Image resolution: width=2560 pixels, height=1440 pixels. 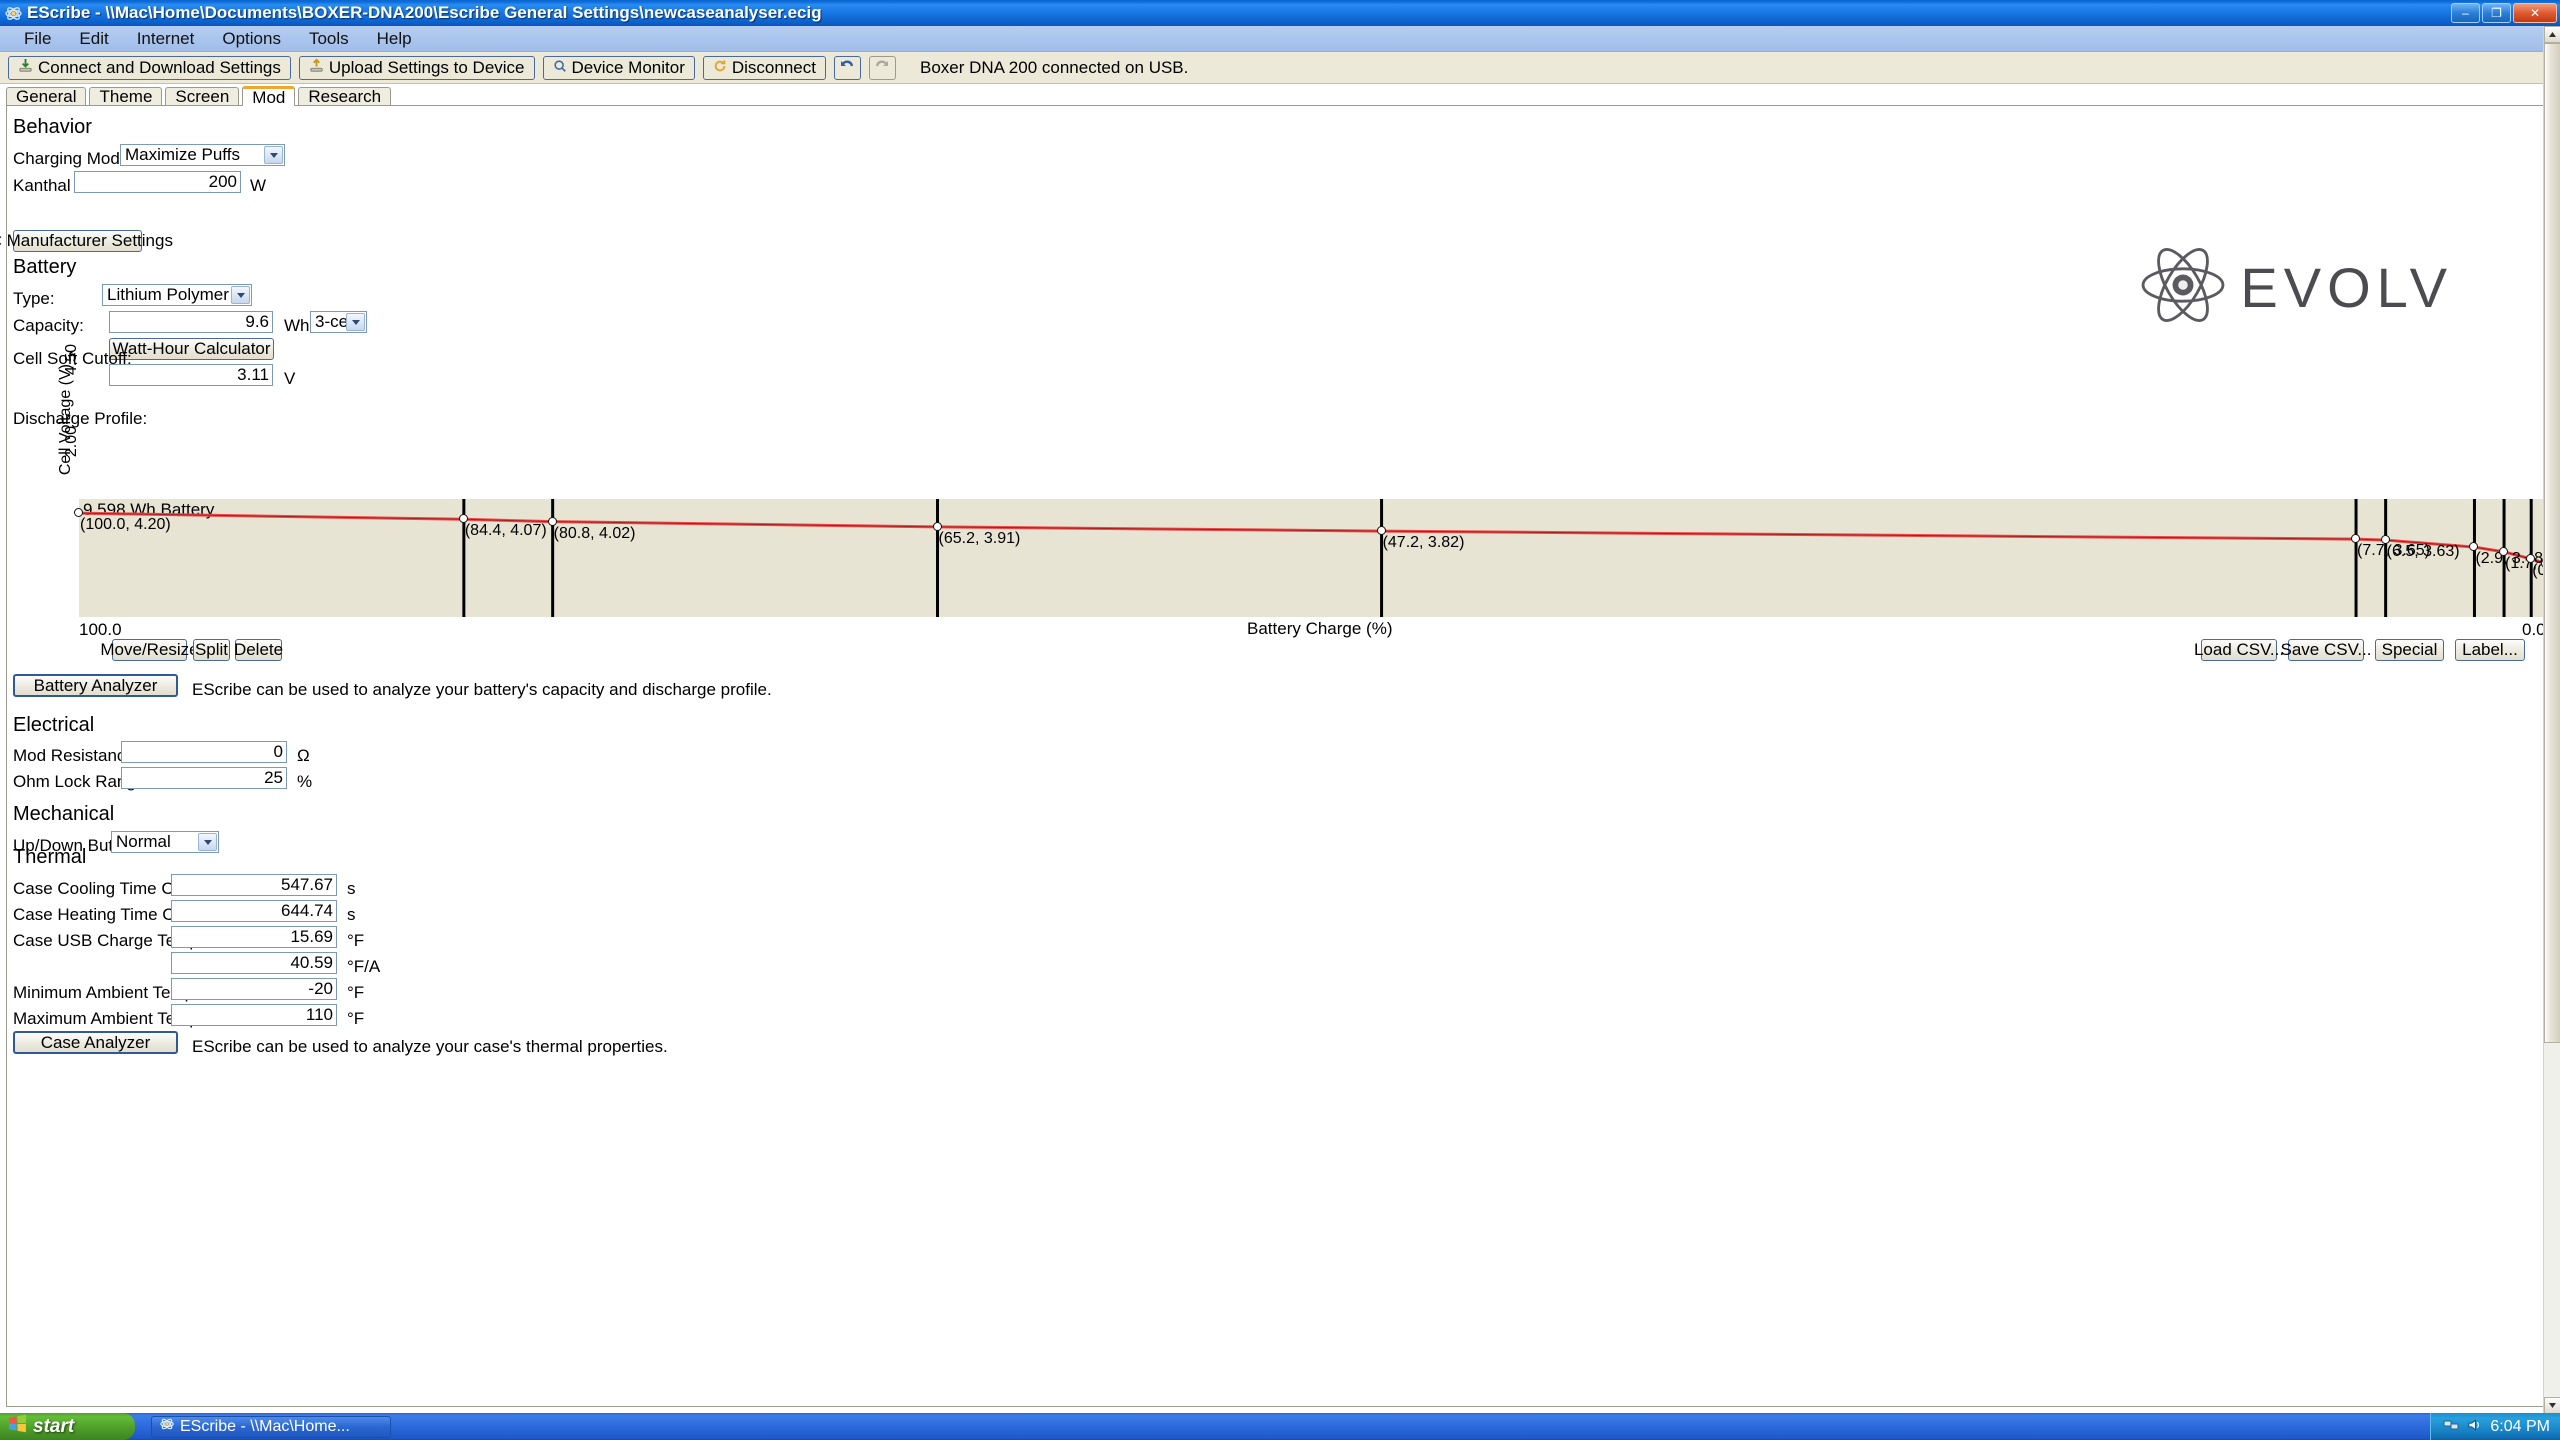 I want to click on case-temperature-rise-per-amp-unit: °F/A, so click(x=364, y=966).